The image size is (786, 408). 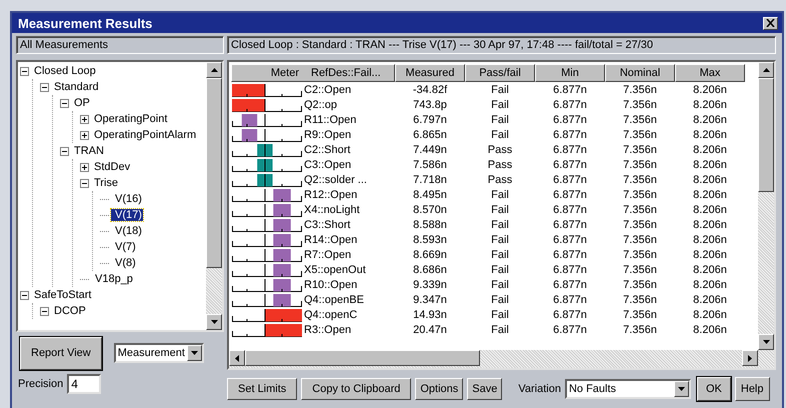 What do you see at coordinates (159, 353) in the screenshot?
I see `view-dropdown: Measurement` at bounding box center [159, 353].